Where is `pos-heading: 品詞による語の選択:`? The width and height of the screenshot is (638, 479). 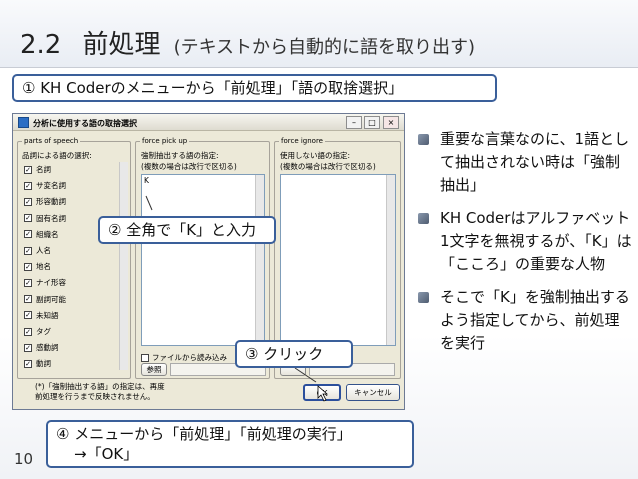
pos-heading: 品詞による語の選択: is located at coordinates (57, 155).